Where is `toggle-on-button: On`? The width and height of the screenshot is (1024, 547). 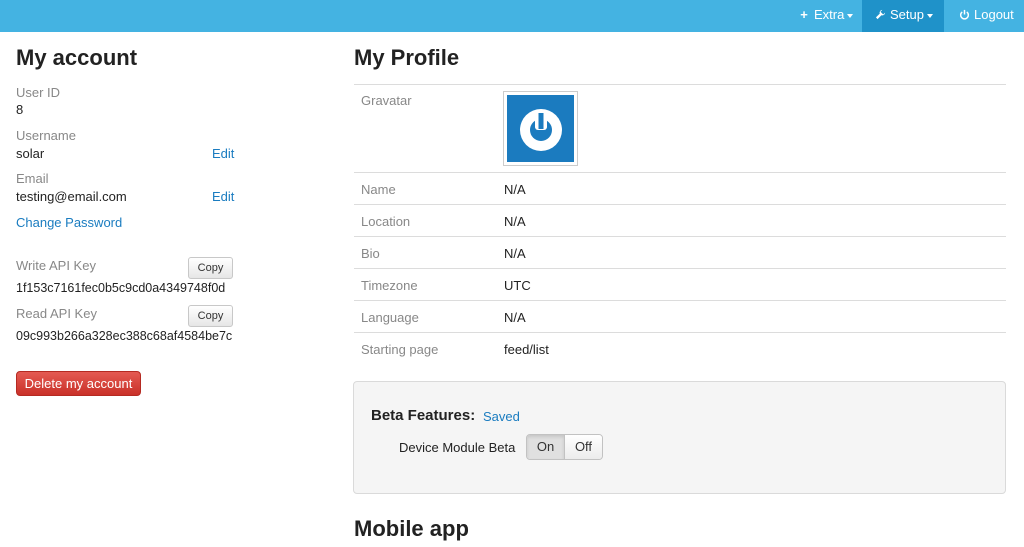
toggle-on-button: On is located at coordinates (546, 447).